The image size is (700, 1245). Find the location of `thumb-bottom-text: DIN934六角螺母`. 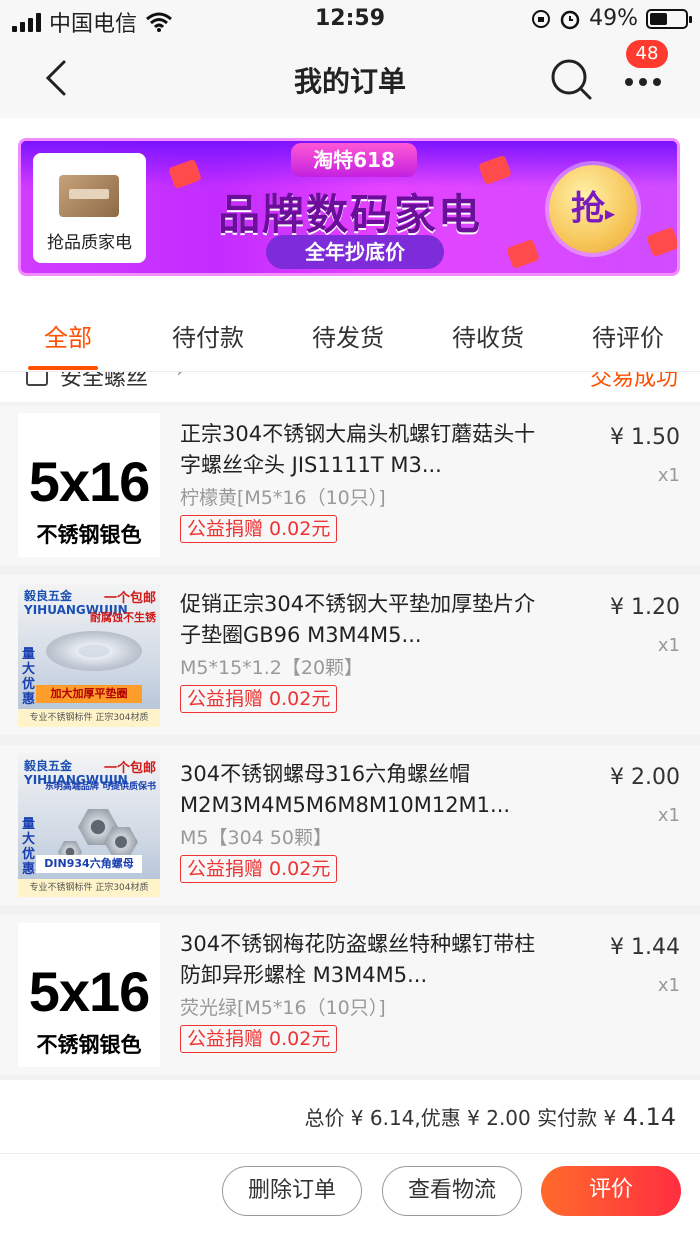

thumb-bottom-text: DIN934六角螺母 is located at coordinates (89, 864).